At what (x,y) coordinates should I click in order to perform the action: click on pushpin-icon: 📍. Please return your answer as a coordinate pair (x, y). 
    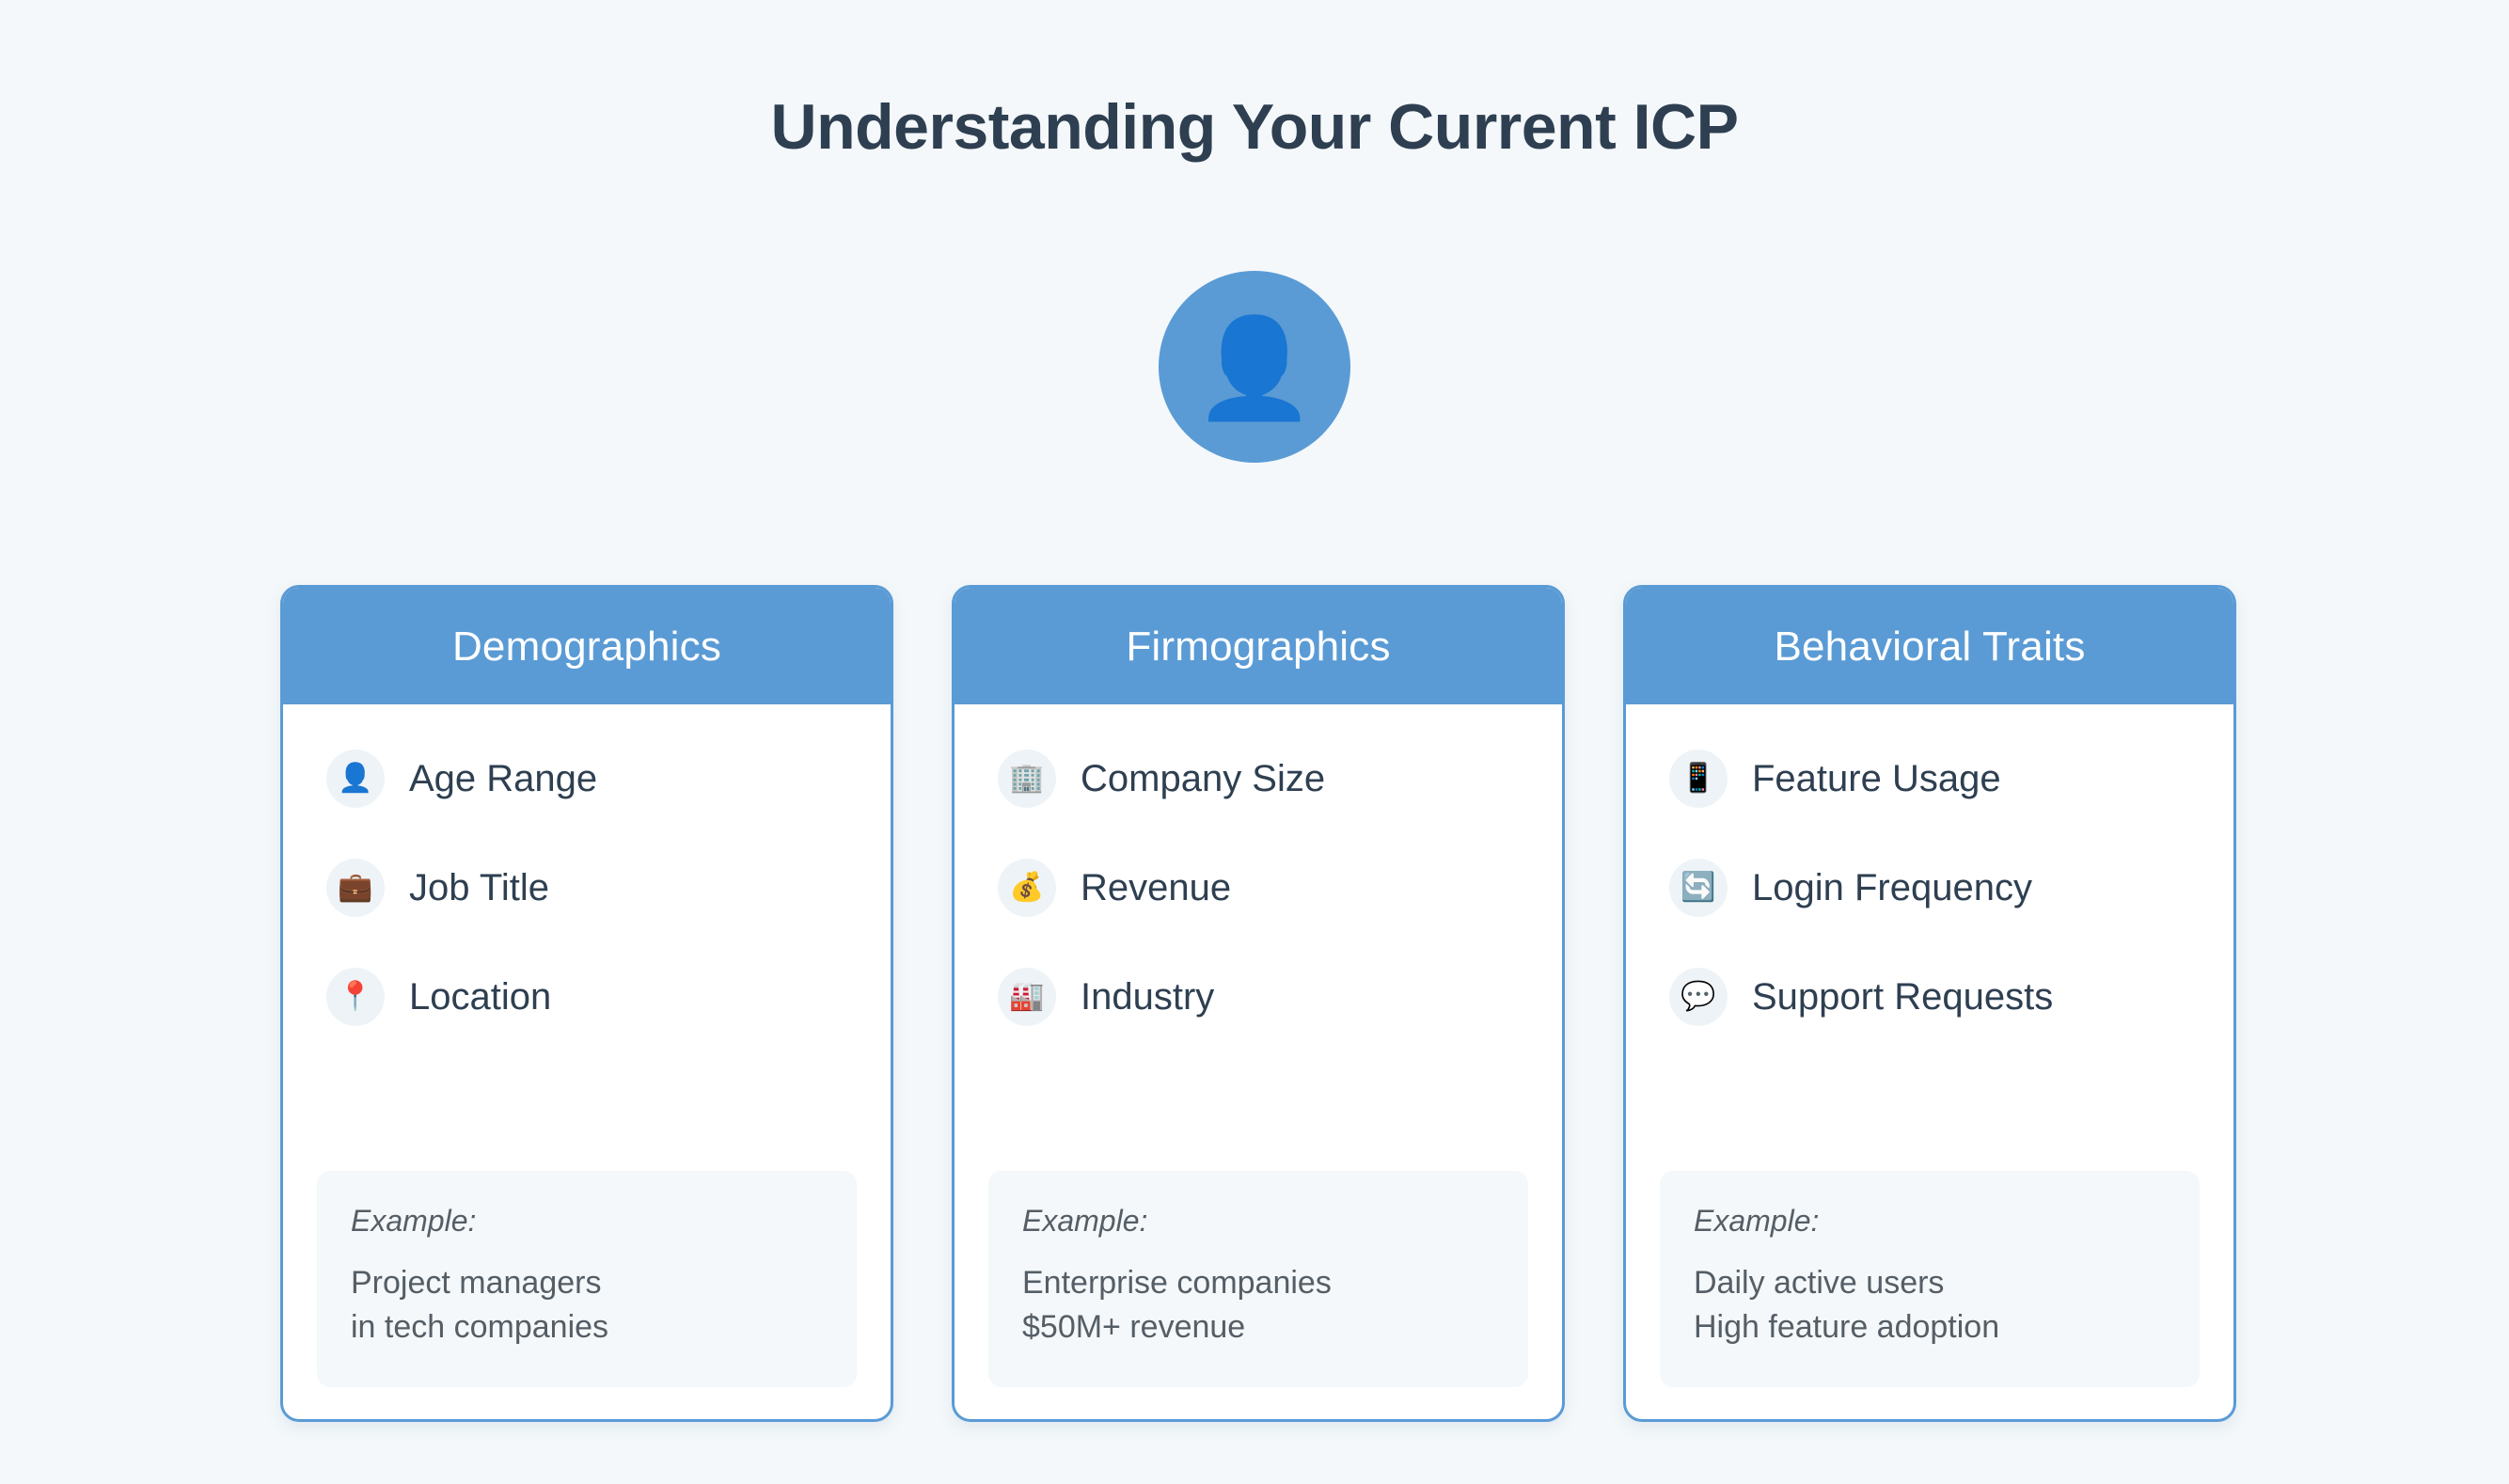
    Looking at the image, I should click on (355, 997).